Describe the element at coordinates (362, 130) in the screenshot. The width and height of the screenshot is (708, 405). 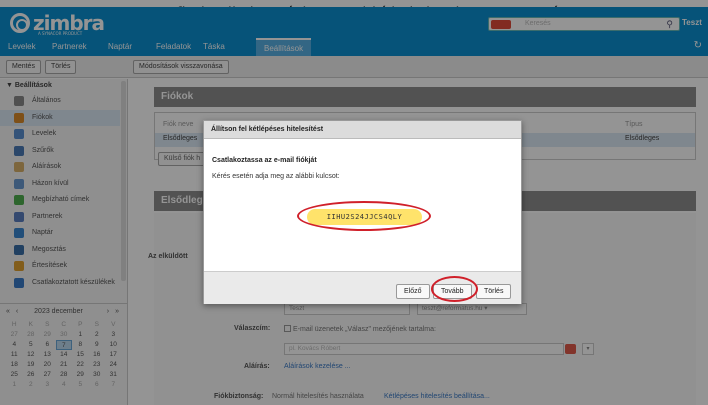
I see `dialog-title: Állítson fel kétlépéses hitelesítést` at that location.